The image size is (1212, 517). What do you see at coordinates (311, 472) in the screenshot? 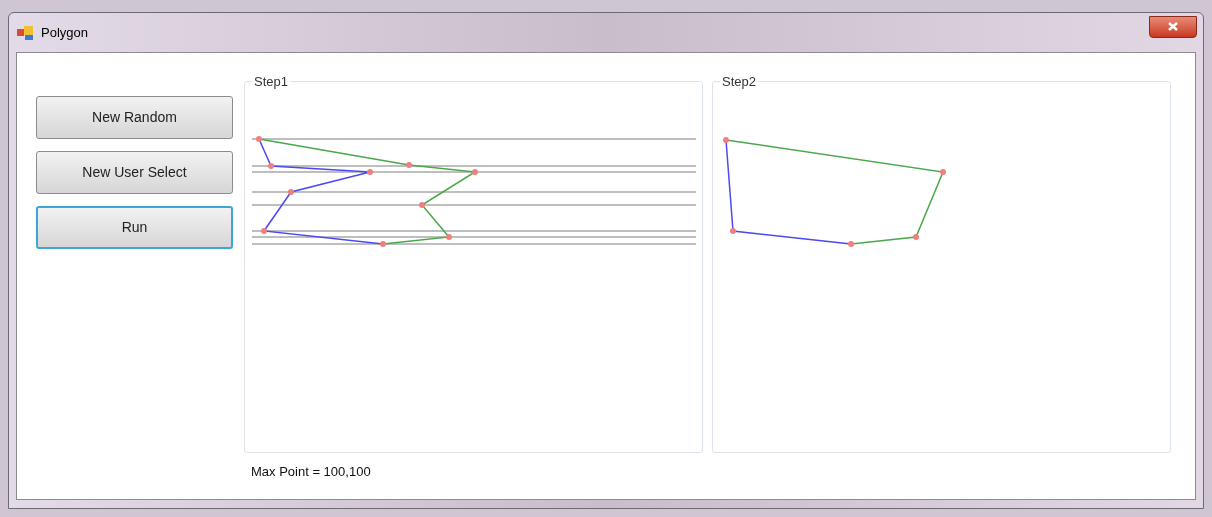
I see `status-label: Max Point = 100,100` at bounding box center [311, 472].